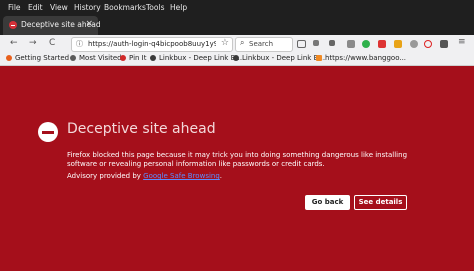 This screenshot has height=271, width=474. I want to click on gear-icon, so click(73, 58).